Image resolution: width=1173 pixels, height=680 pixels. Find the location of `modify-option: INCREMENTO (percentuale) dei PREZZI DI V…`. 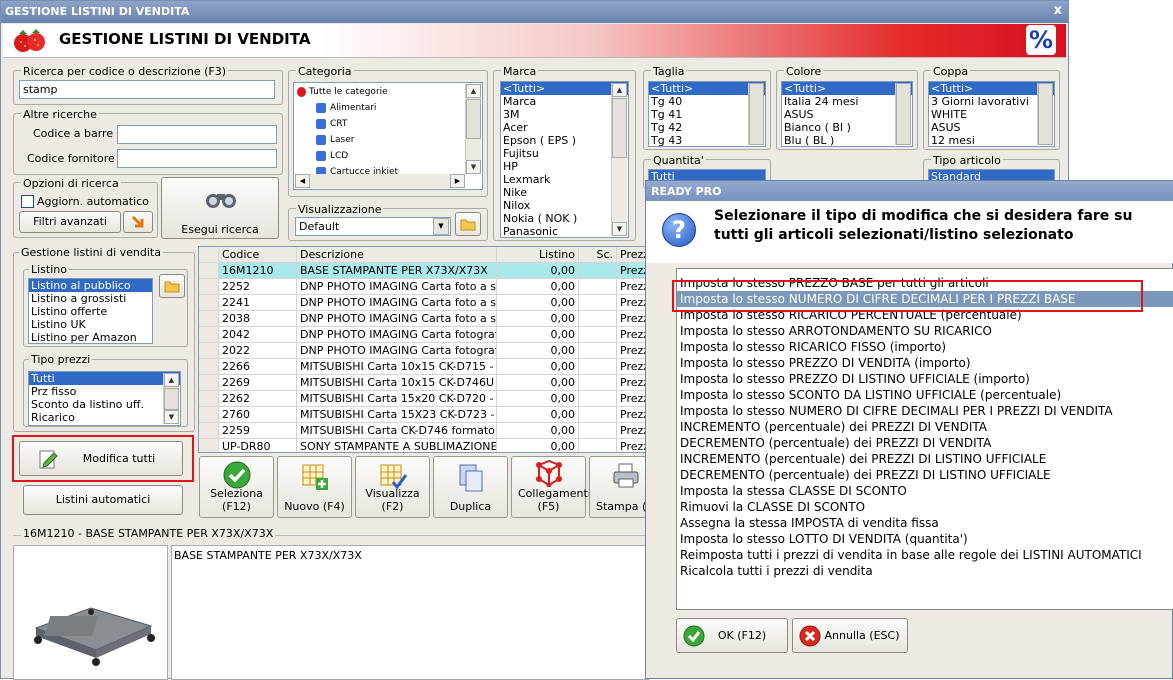

modify-option: INCREMENTO (percentuale) dei PREZZI DI V… is located at coordinates (925, 427).